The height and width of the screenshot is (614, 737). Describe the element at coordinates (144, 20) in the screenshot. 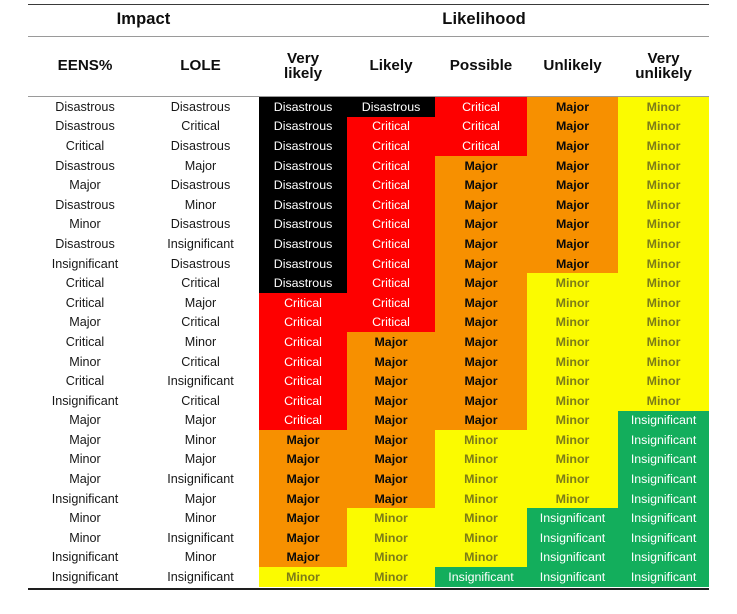

I see `header-group-impact: Impact` at that location.